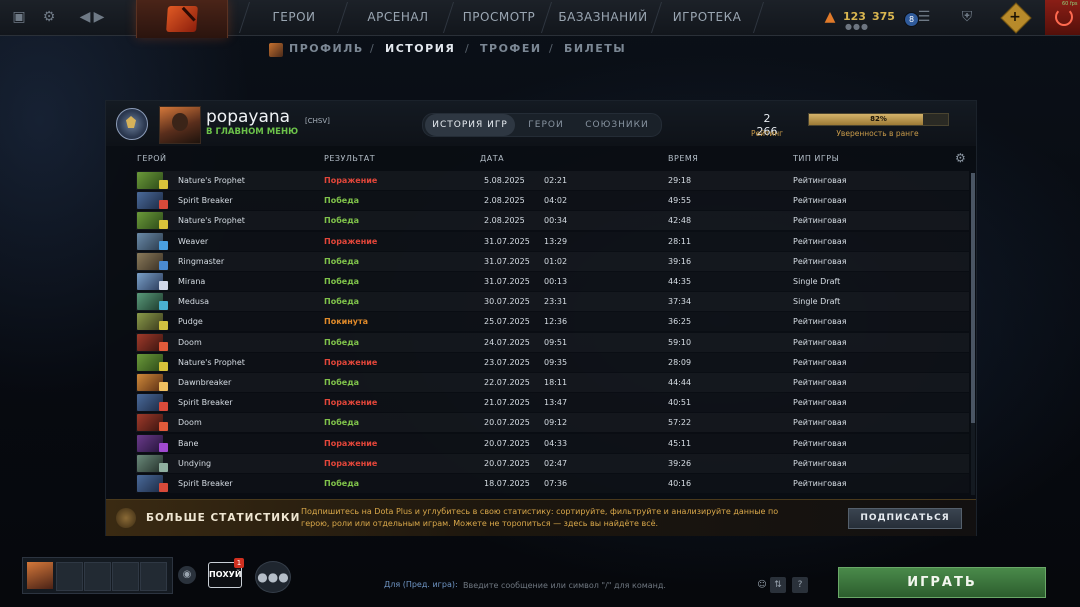 This screenshot has width=1080, height=607. I want to click on subnav-history: ИСТОРИЯ, so click(420, 48).